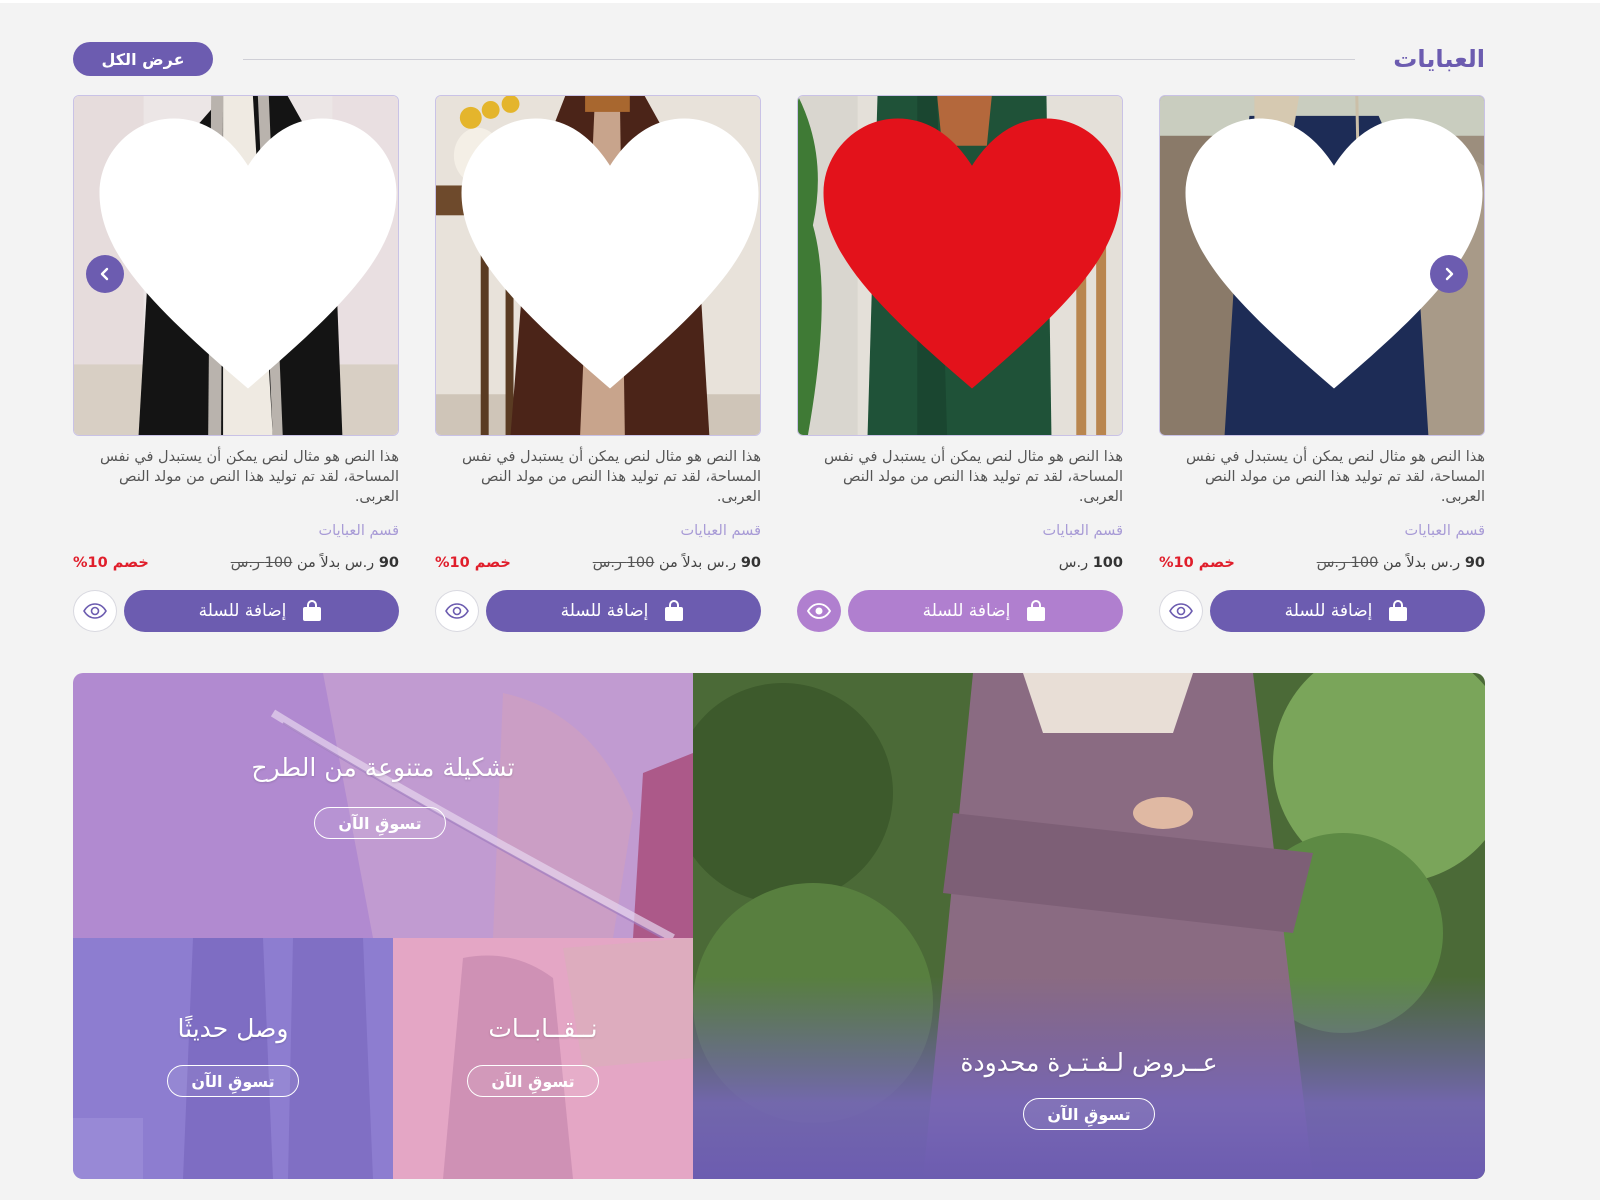 Image resolution: width=1600 pixels, height=1200 pixels. I want to click on section-header: عرض الكل العبايات, so click(779, 59).